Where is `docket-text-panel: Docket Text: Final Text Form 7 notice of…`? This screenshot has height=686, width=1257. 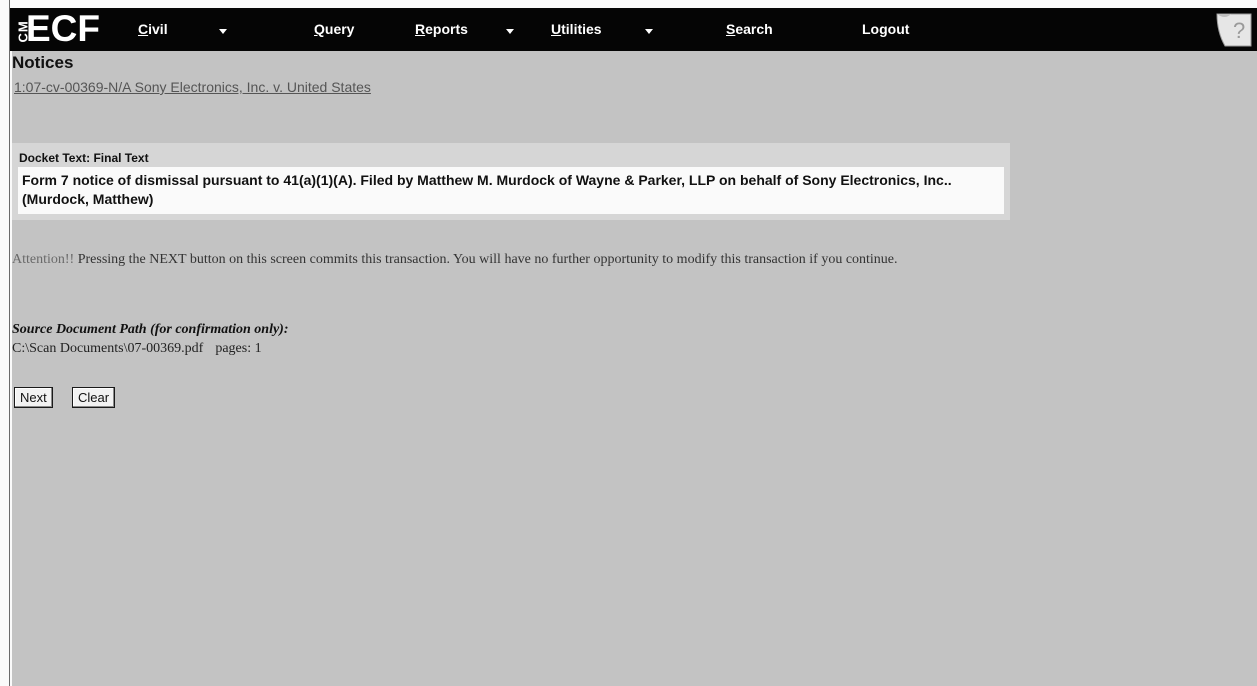
docket-text-panel: Docket Text: Final Text Form 7 notice of… is located at coordinates (511, 181).